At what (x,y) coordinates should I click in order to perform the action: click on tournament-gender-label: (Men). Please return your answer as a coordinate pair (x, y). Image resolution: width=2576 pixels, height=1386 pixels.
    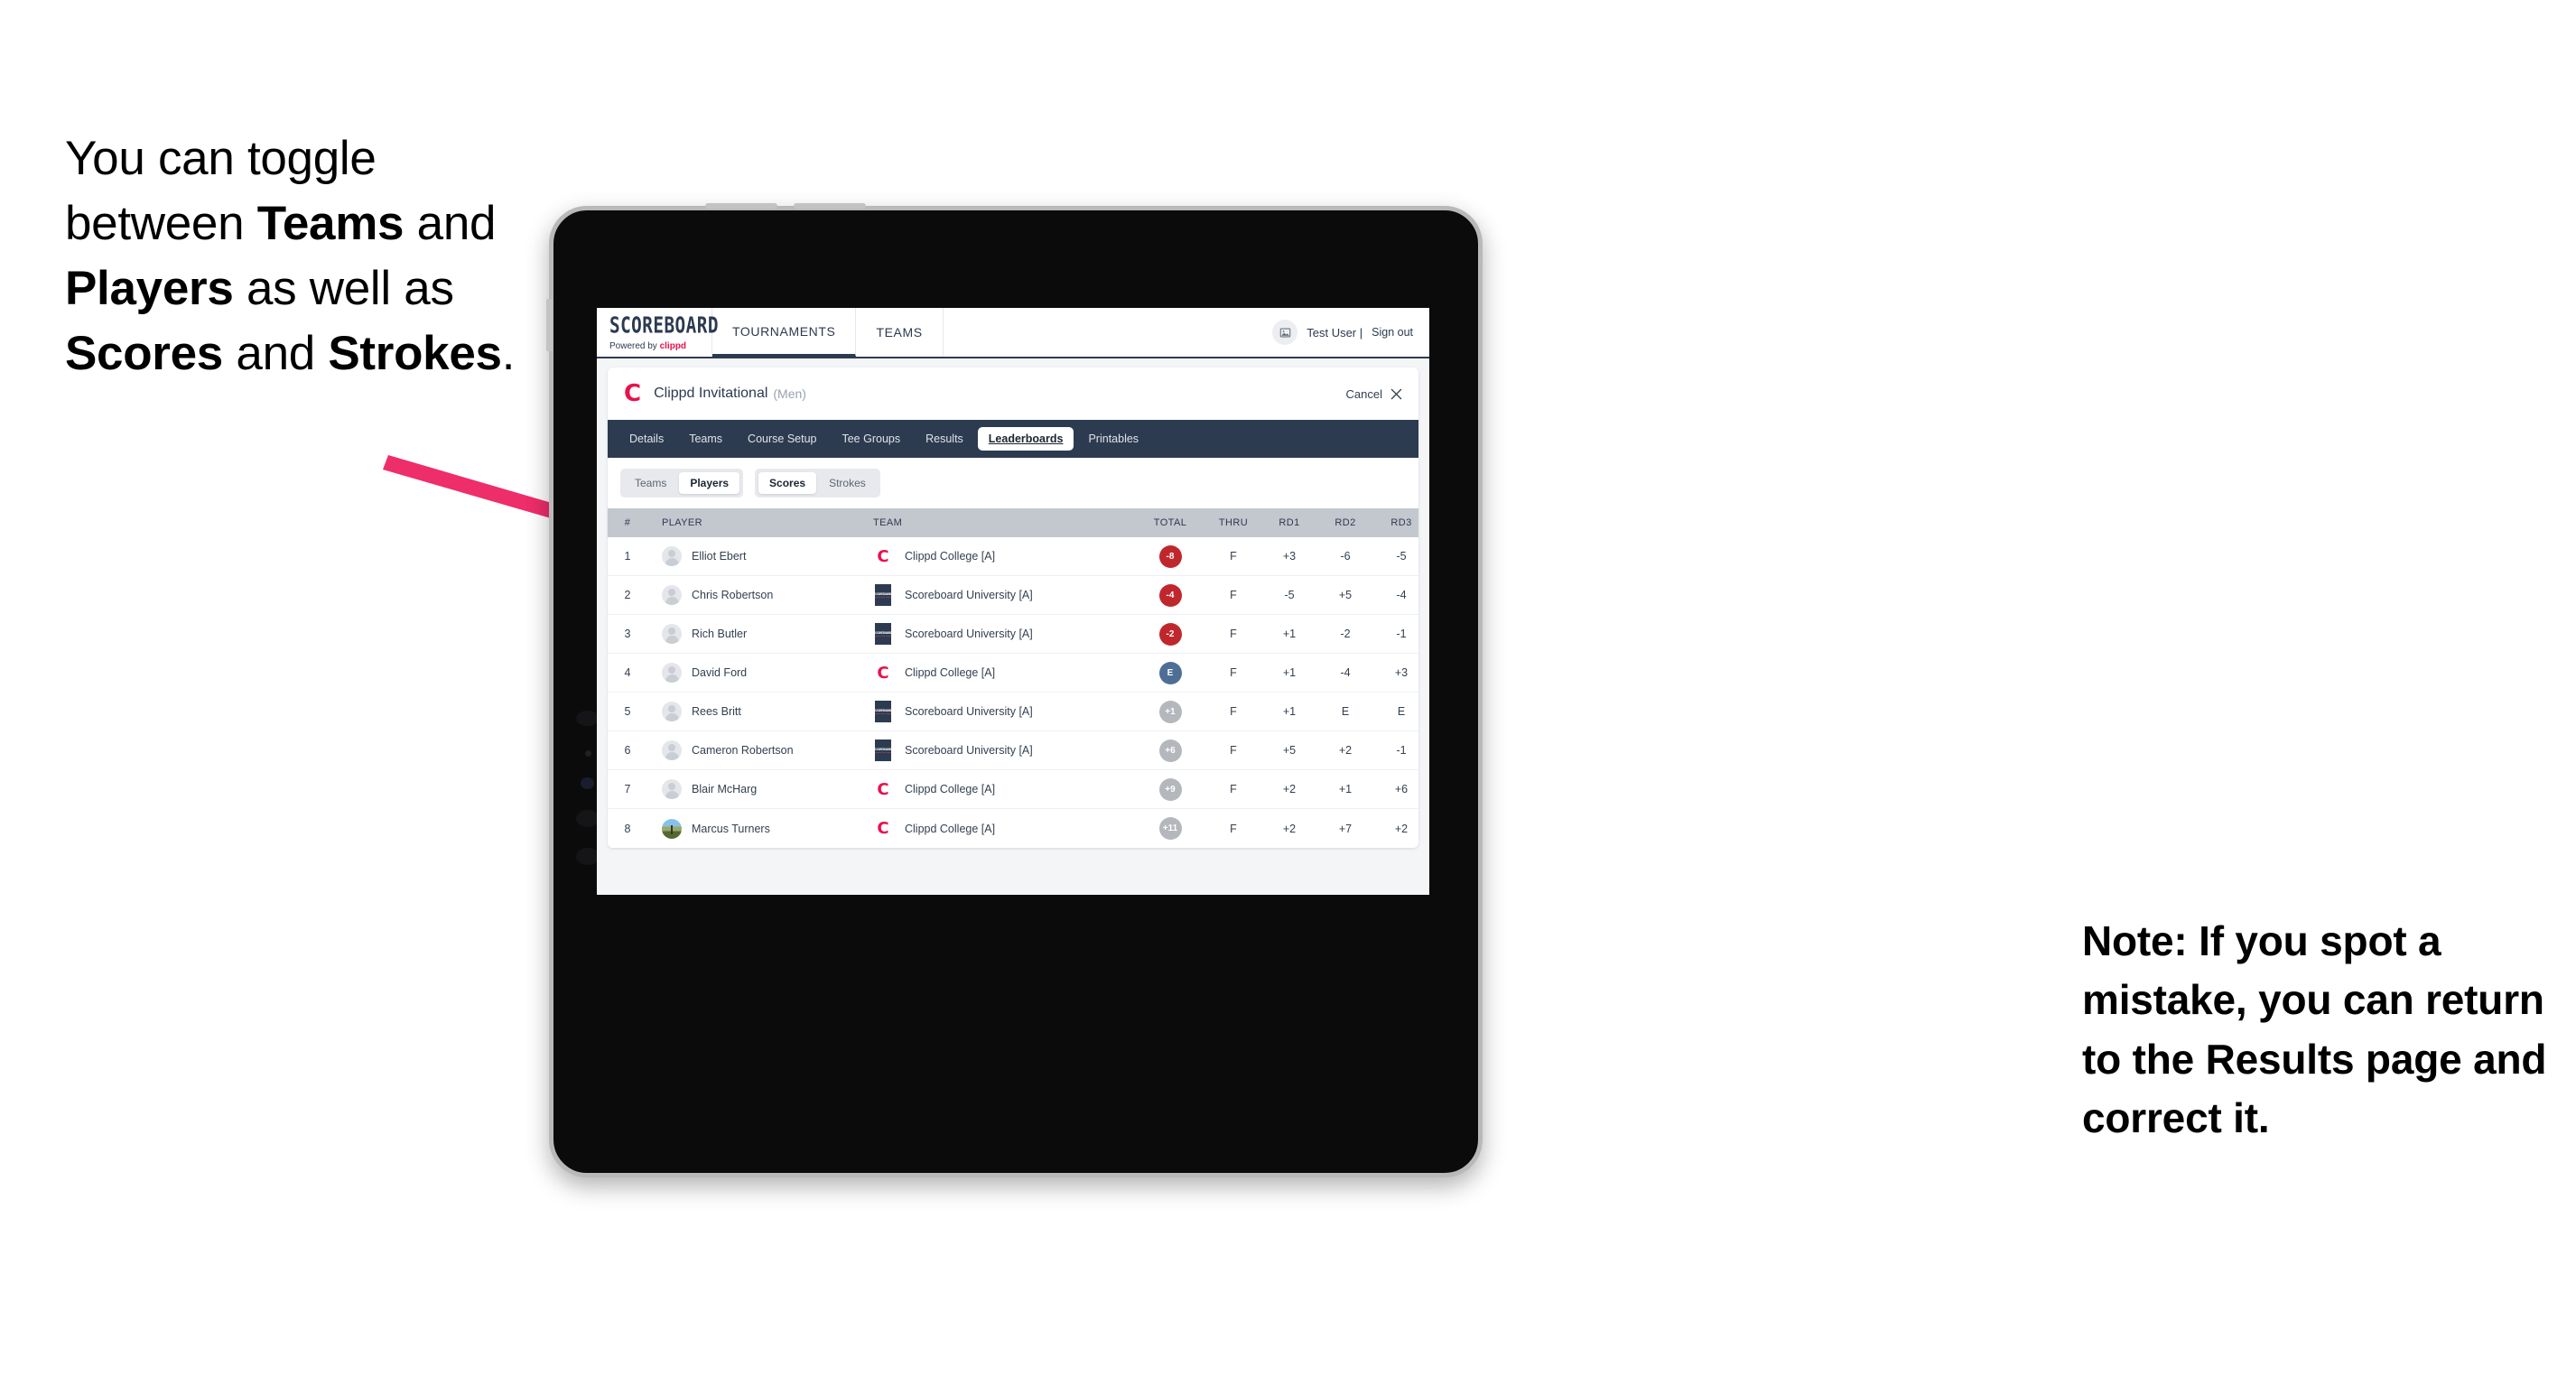
    Looking at the image, I should click on (789, 393).